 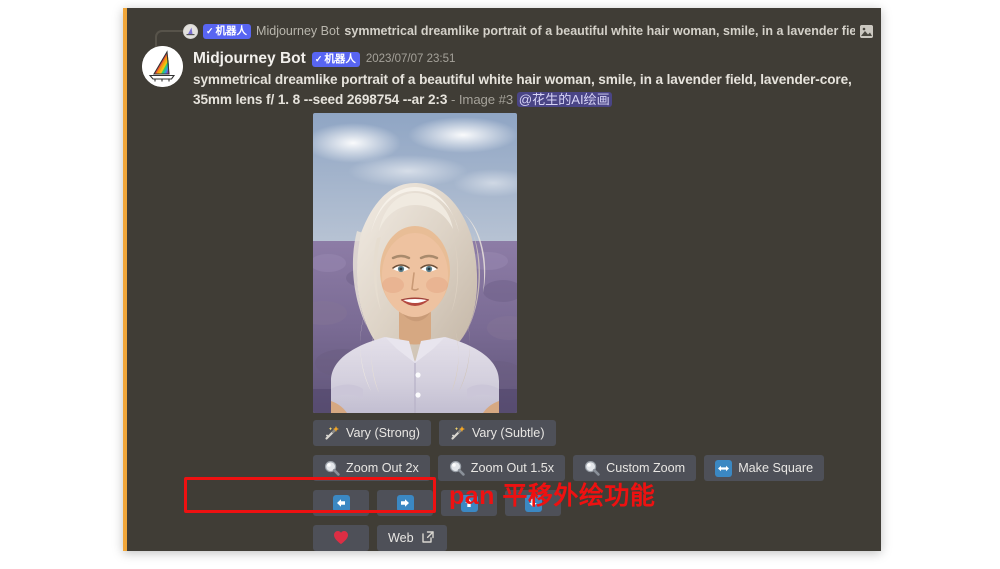 I want to click on favorite-button, so click(x=341, y=538).